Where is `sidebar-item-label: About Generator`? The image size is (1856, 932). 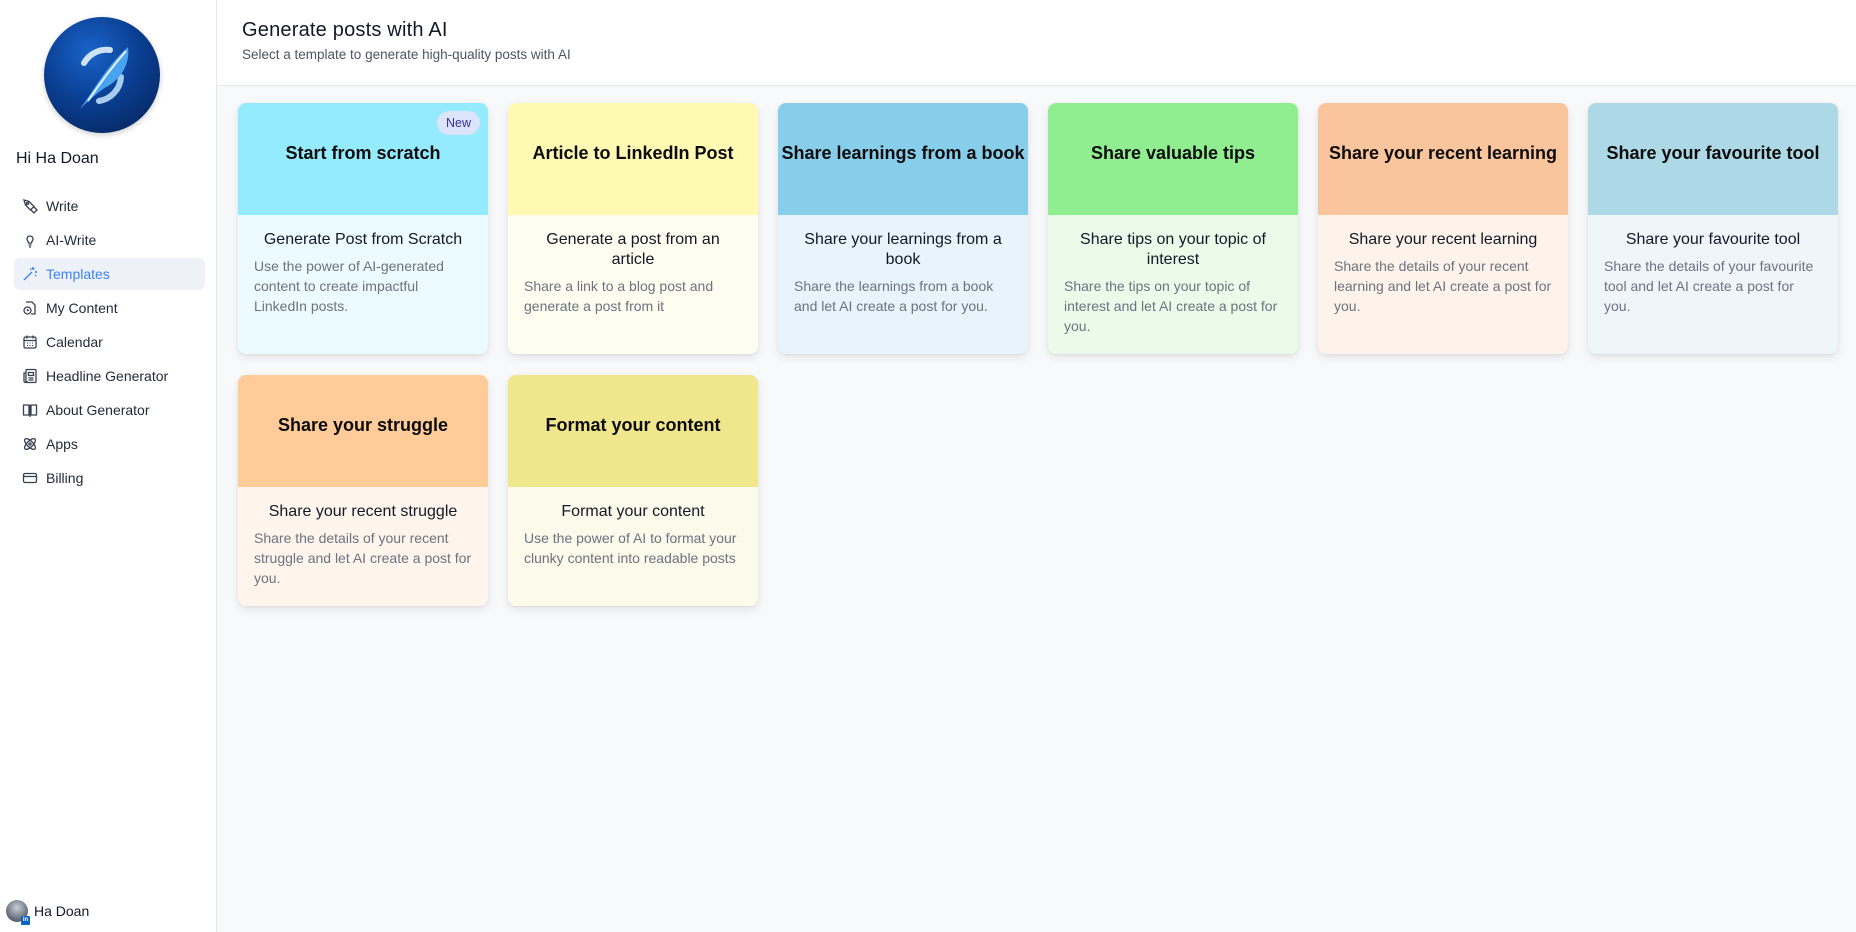
sidebar-item-label: About Generator is located at coordinates (98, 410).